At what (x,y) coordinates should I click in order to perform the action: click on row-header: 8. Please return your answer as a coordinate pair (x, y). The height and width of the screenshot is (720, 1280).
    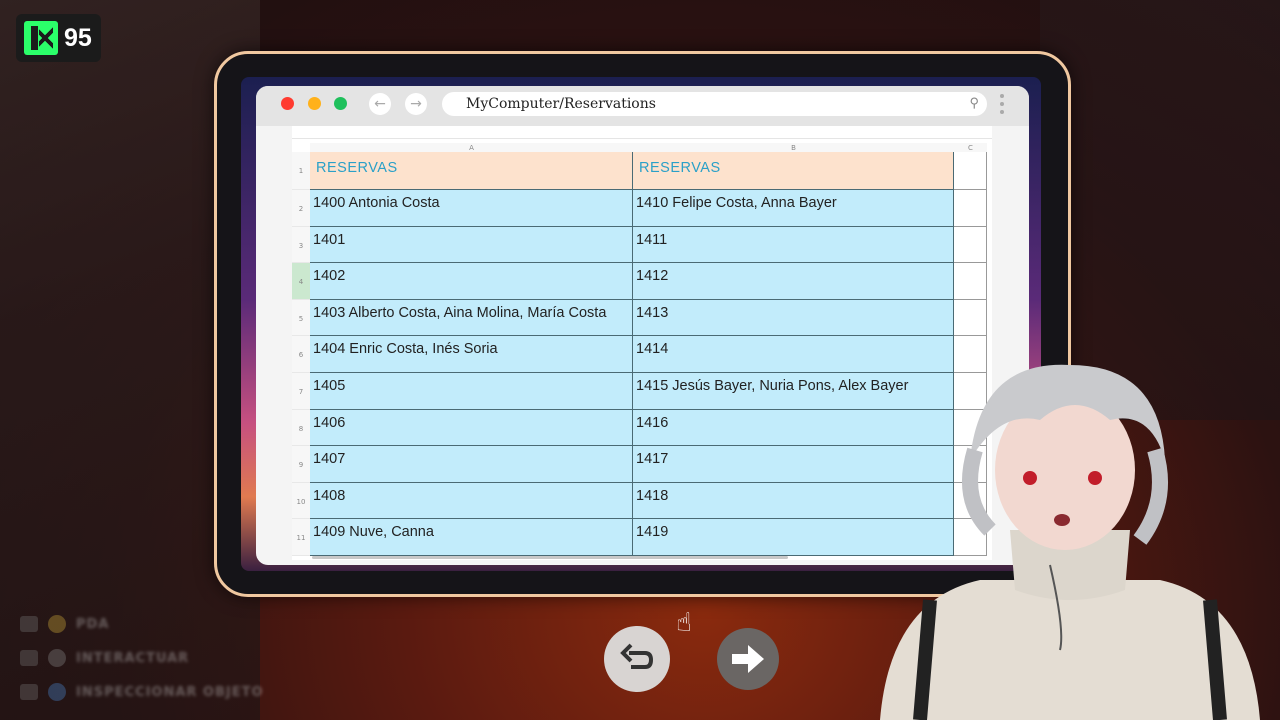
    Looking at the image, I should click on (301, 428).